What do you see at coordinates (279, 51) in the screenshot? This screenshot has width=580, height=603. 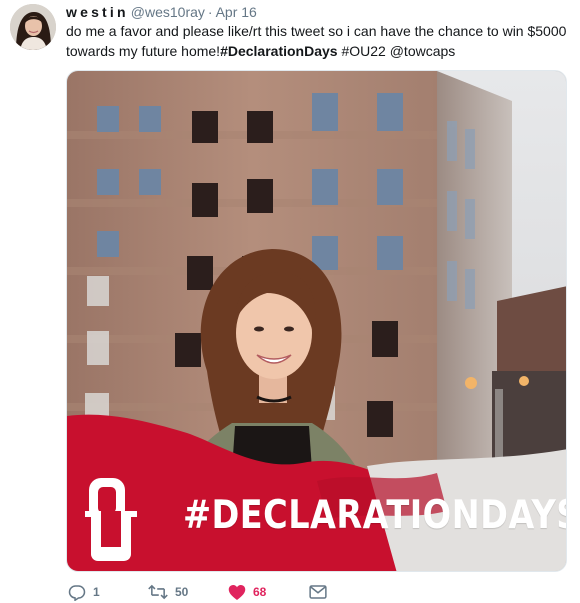 I see `hashtag-link: #DeclarationDays` at bounding box center [279, 51].